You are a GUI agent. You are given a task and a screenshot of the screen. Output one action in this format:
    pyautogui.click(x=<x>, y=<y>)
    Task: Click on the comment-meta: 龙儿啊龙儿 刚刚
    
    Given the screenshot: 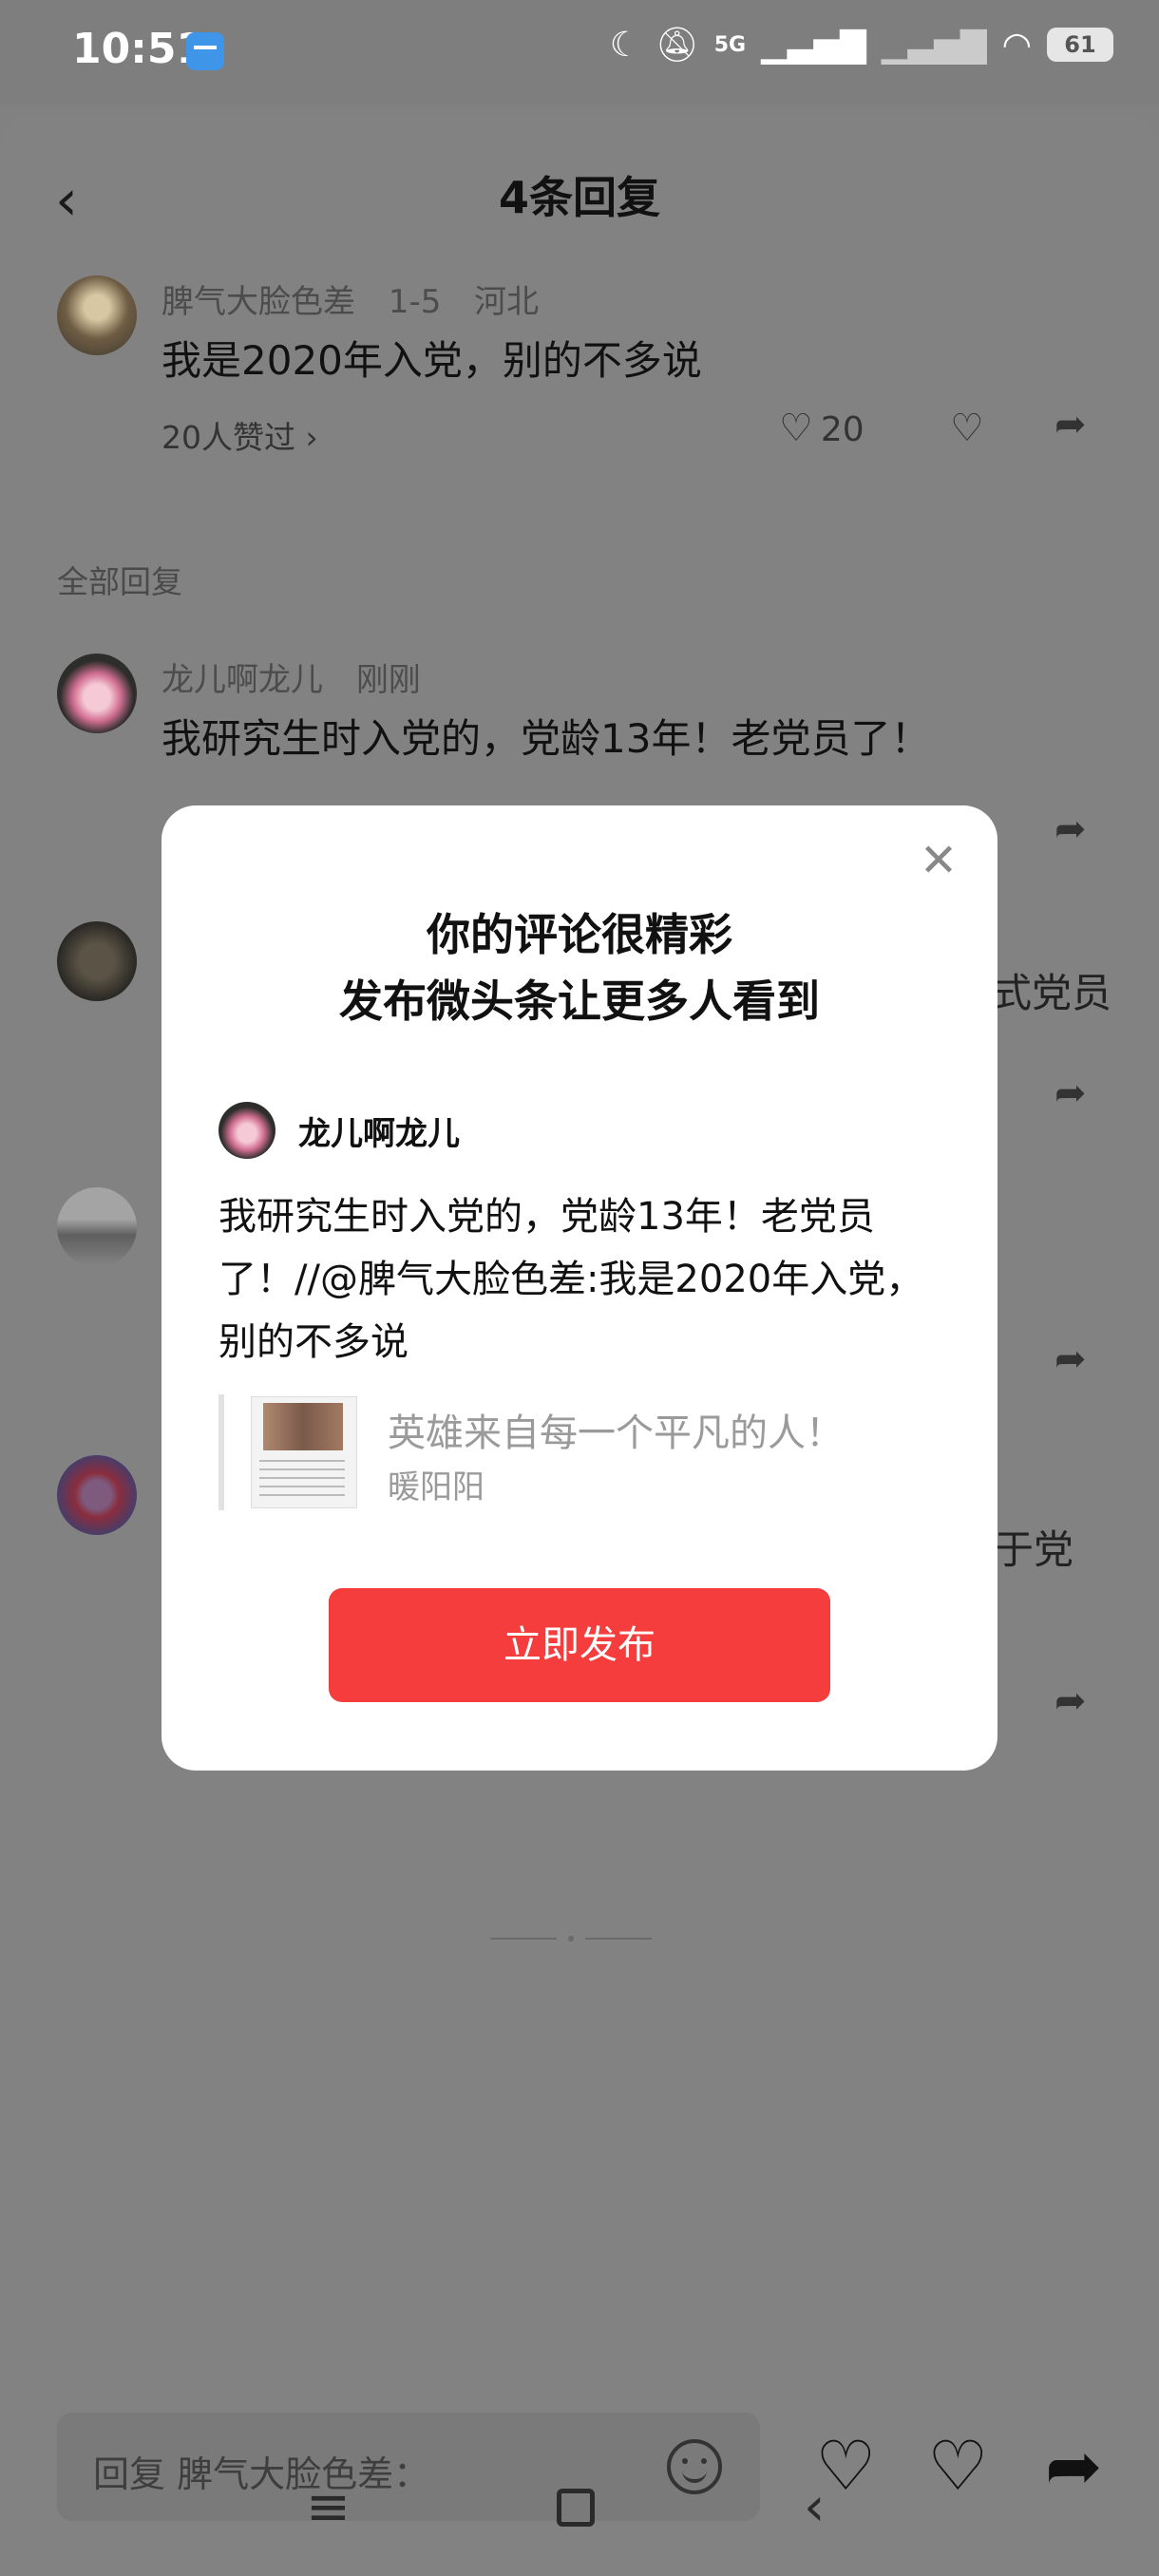 What is the action you would take?
    pyautogui.click(x=303, y=676)
    